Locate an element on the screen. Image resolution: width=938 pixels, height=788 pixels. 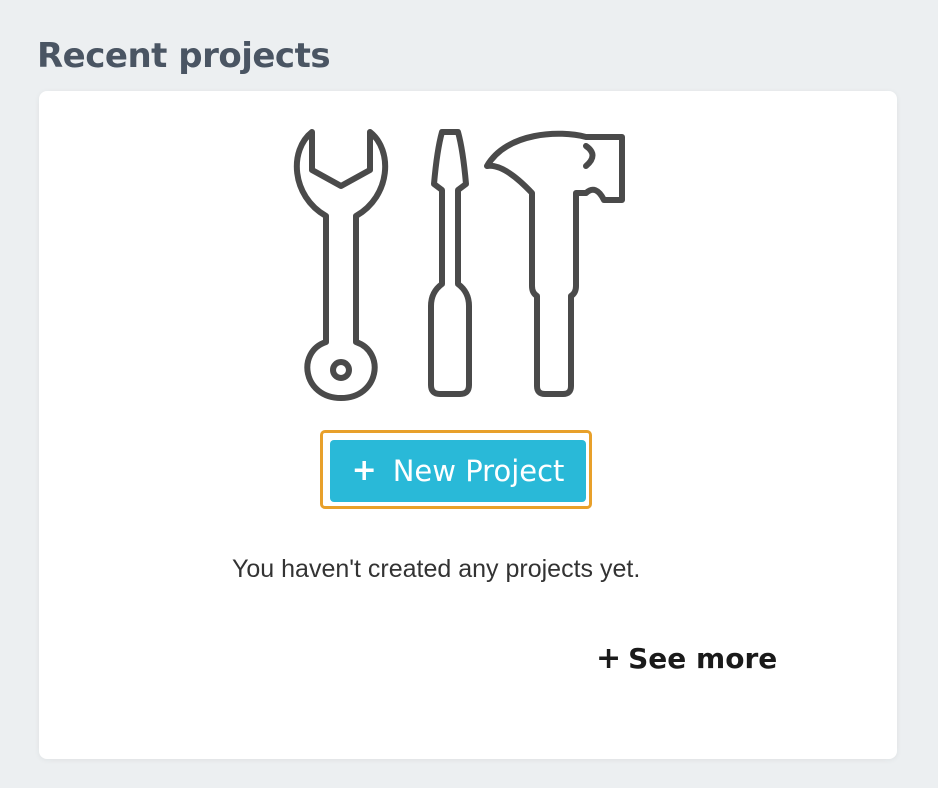
see-more-link: + See more is located at coordinates (686, 658).